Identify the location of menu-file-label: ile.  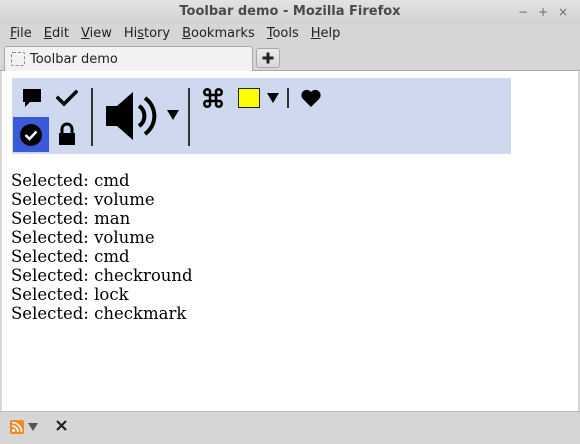
(24, 33).